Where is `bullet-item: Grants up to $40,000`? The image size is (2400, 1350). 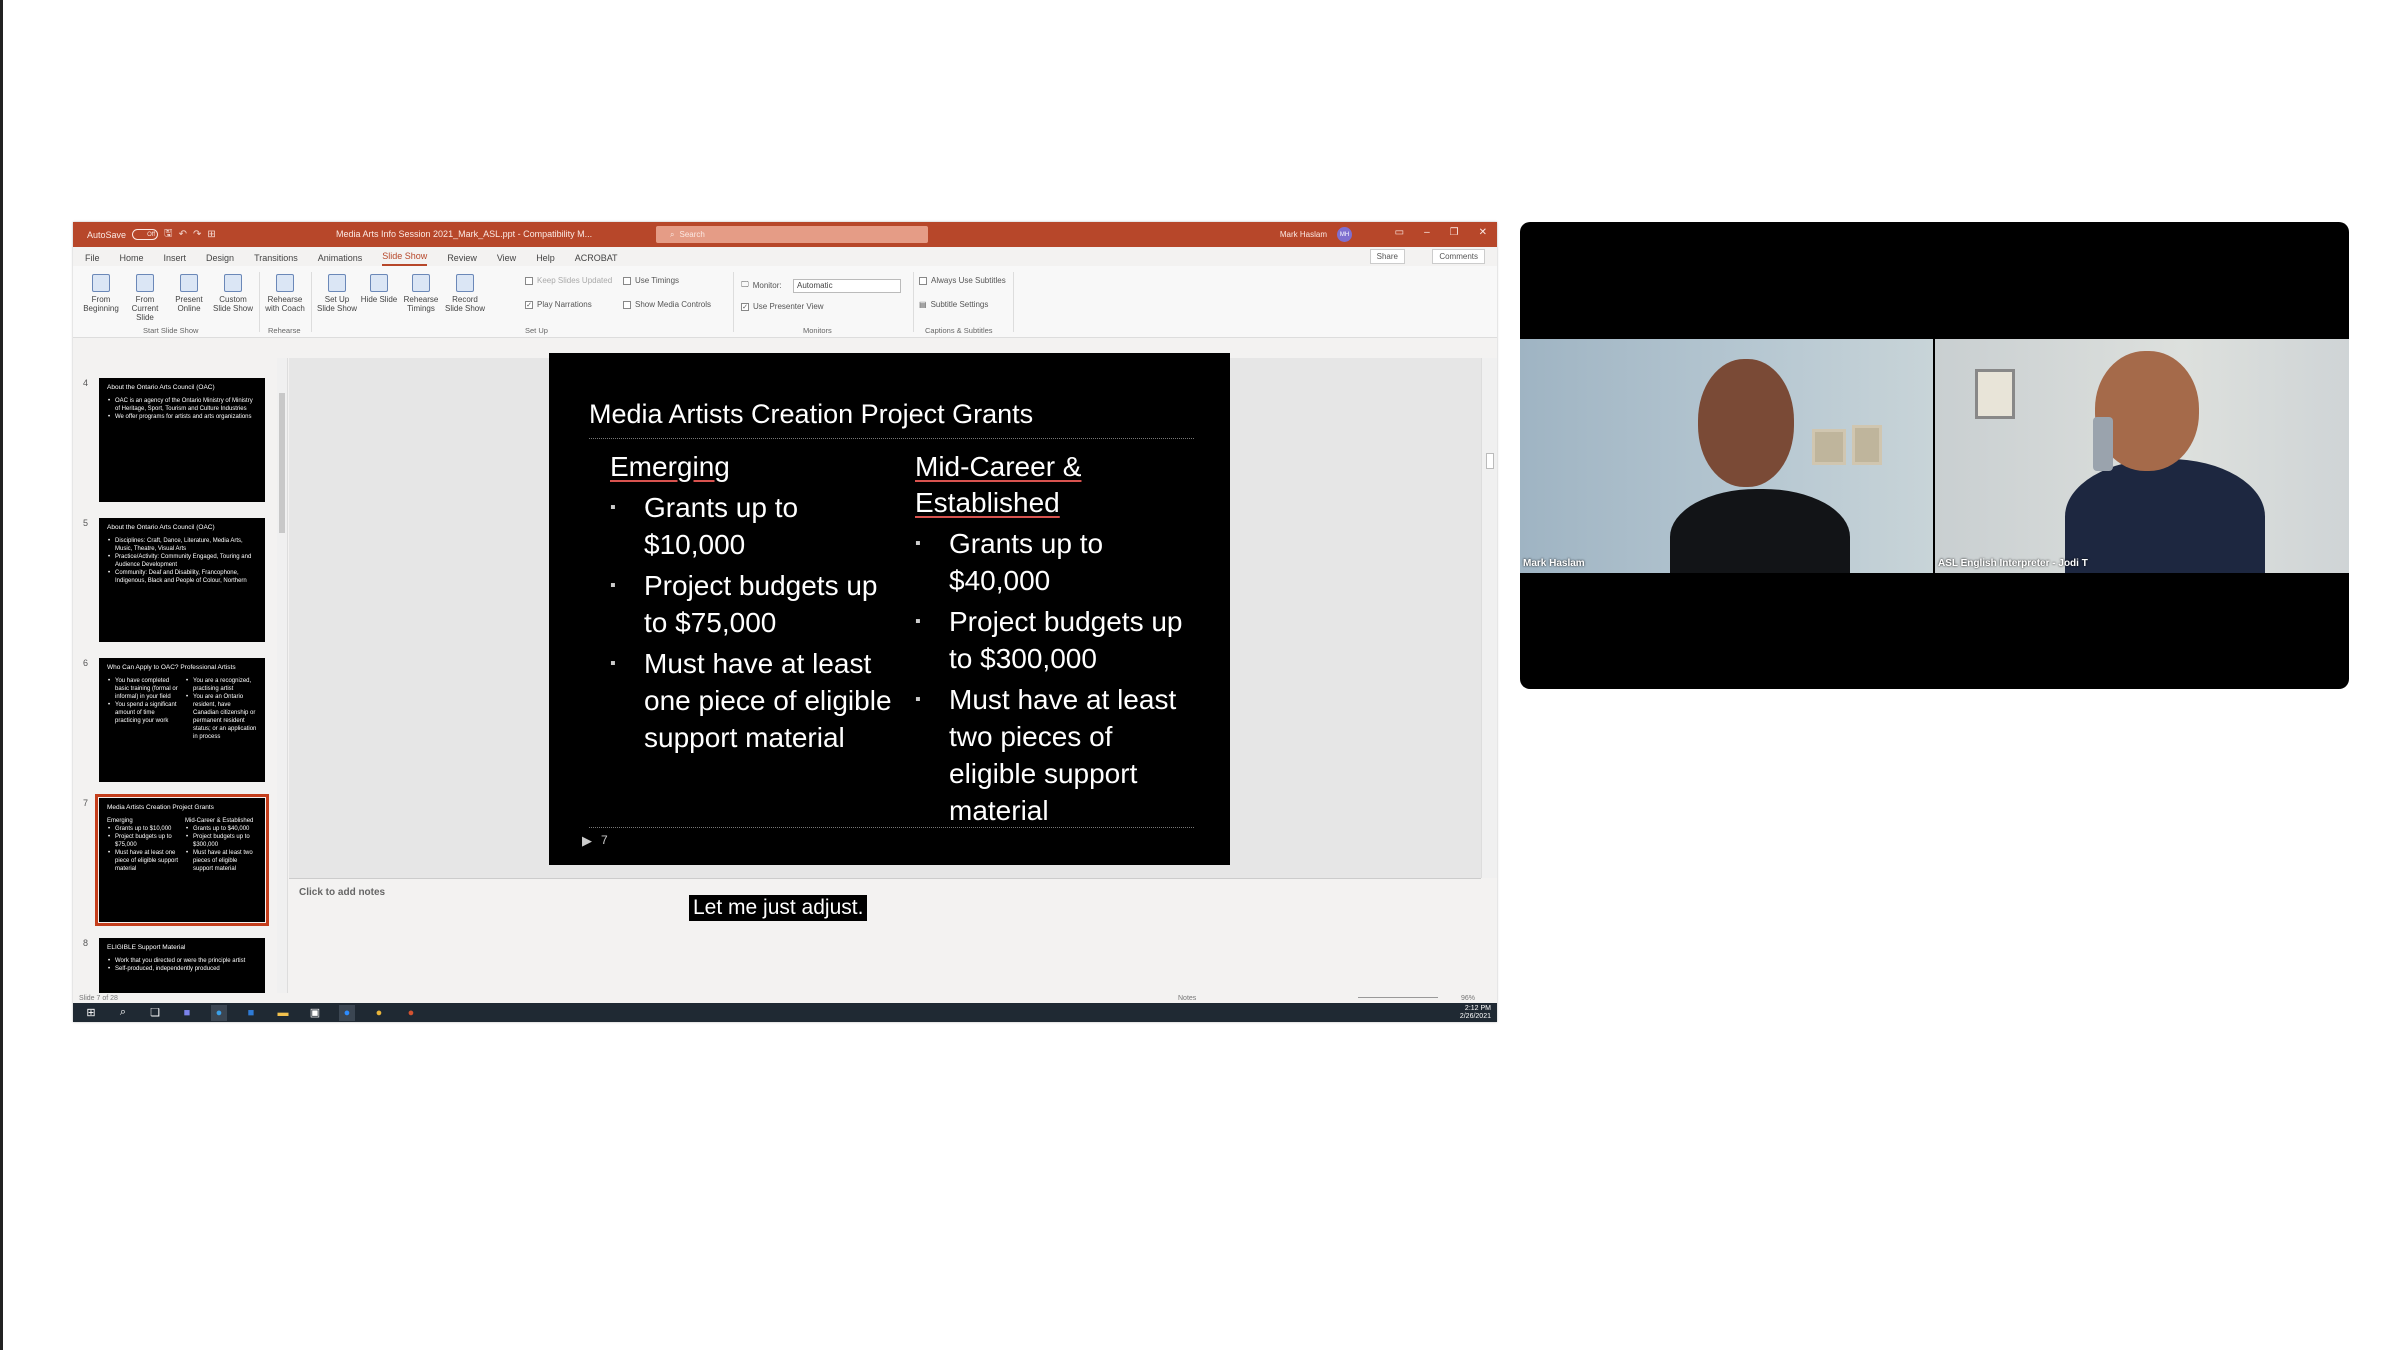 bullet-item: Grants up to $40,000 is located at coordinates (1060, 562).